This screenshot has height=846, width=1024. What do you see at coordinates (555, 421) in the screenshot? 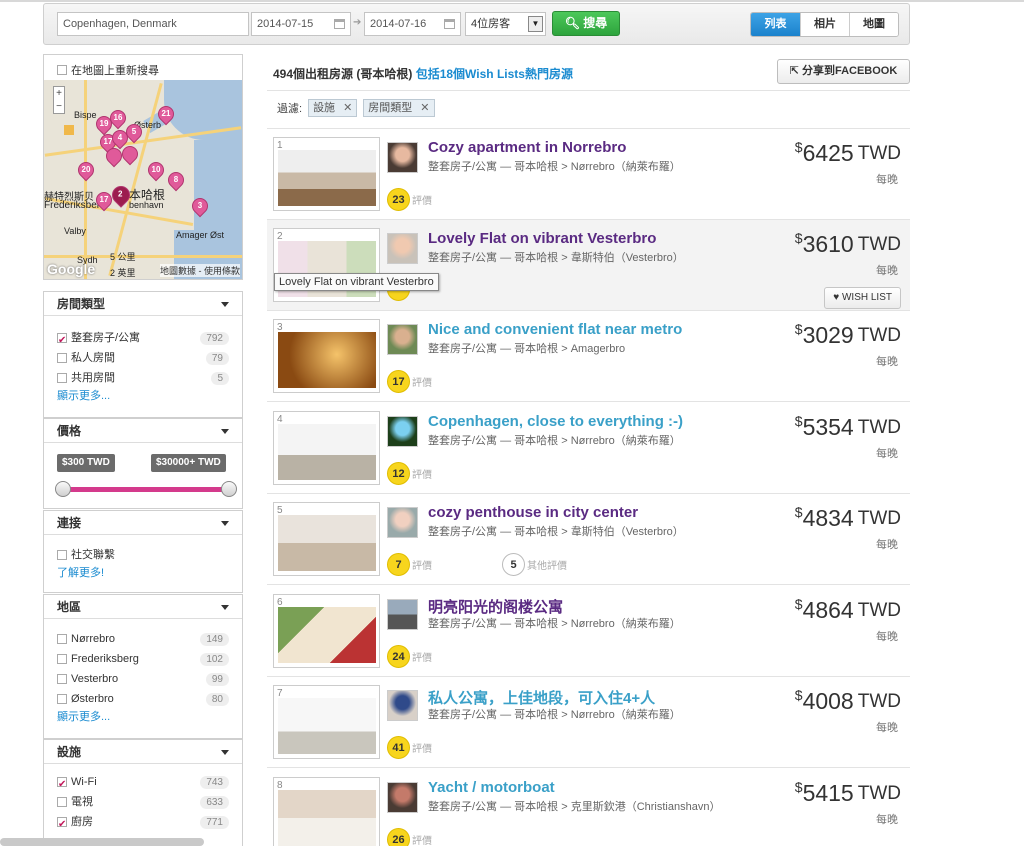
I see `listing-title: Copenhagen, close to everything :-)` at bounding box center [555, 421].